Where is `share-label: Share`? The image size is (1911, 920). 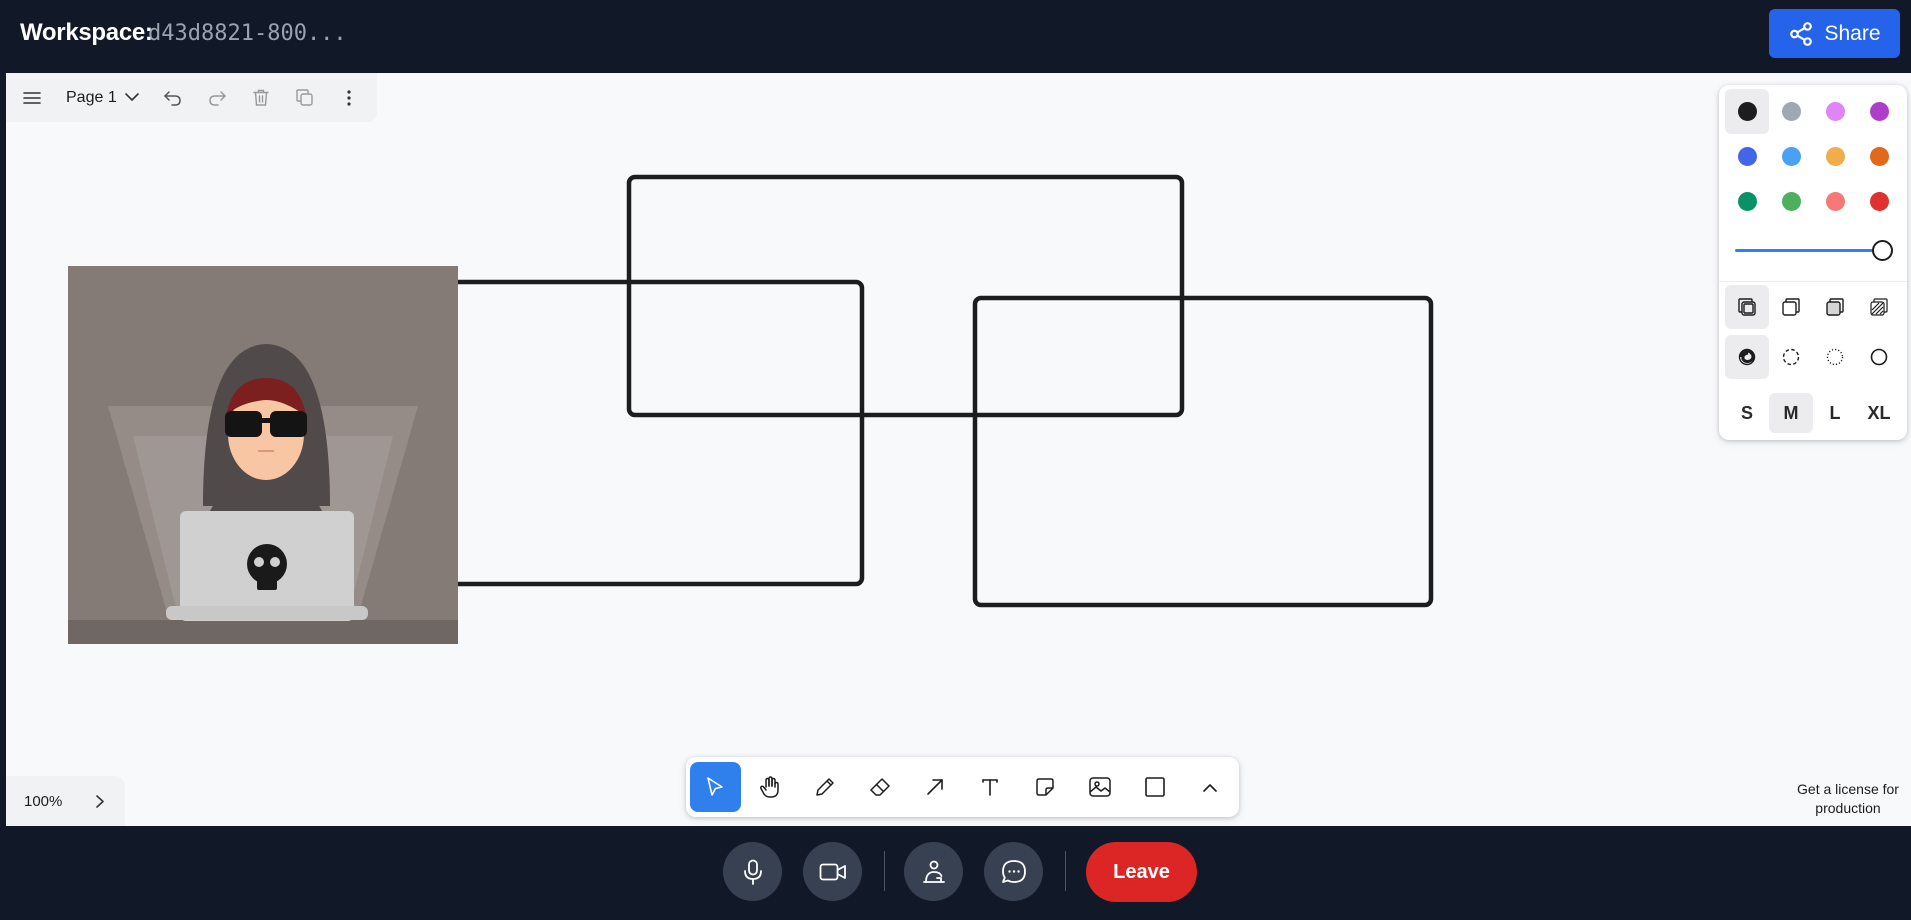 share-label: Share is located at coordinates (1852, 33).